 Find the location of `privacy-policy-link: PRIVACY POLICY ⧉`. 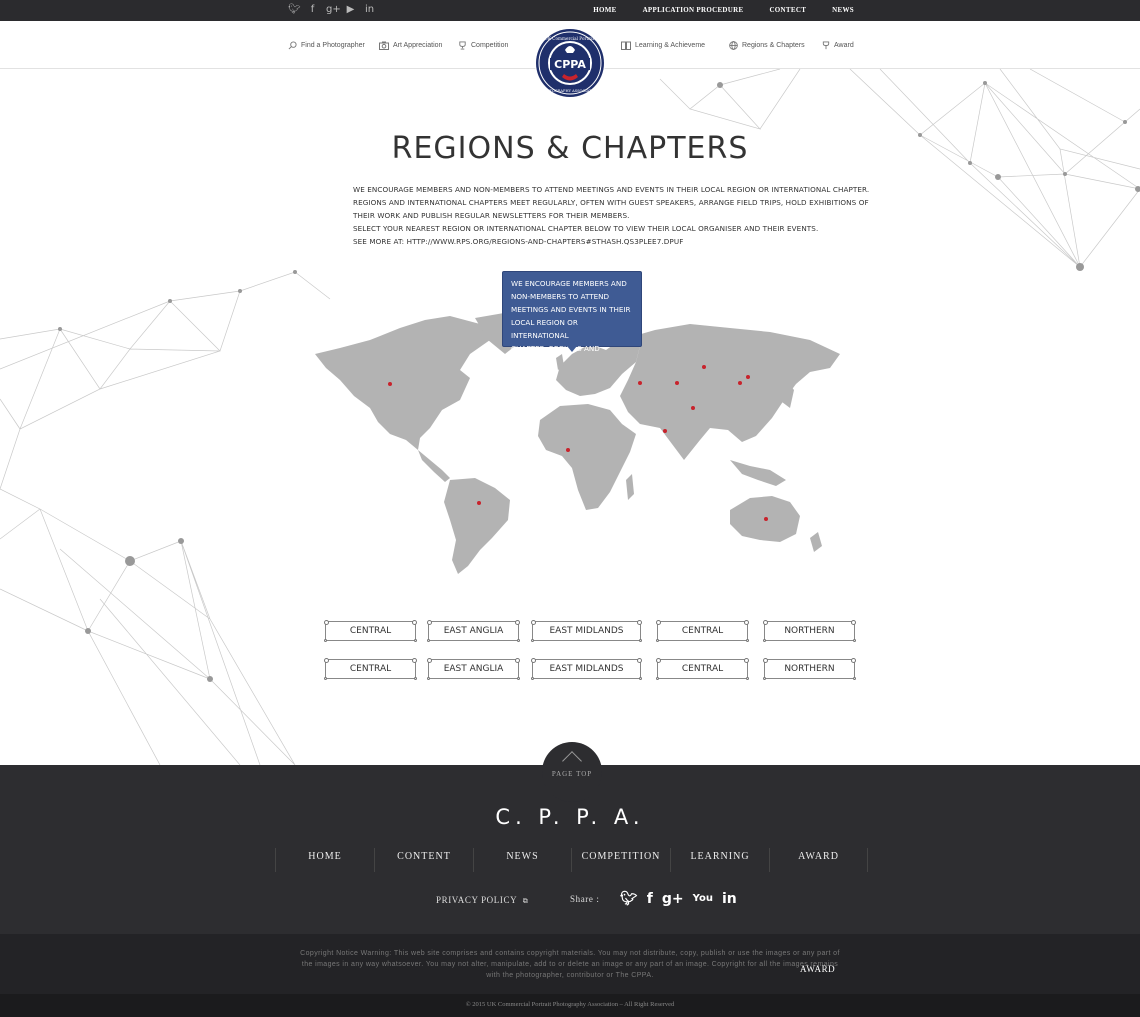

privacy-policy-link: PRIVACY POLICY ⧉ is located at coordinates (482, 900).